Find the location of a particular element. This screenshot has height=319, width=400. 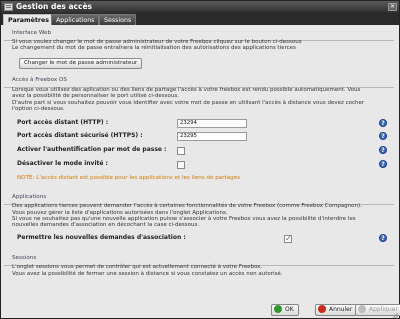

cancel-icon is located at coordinates (322, 308).